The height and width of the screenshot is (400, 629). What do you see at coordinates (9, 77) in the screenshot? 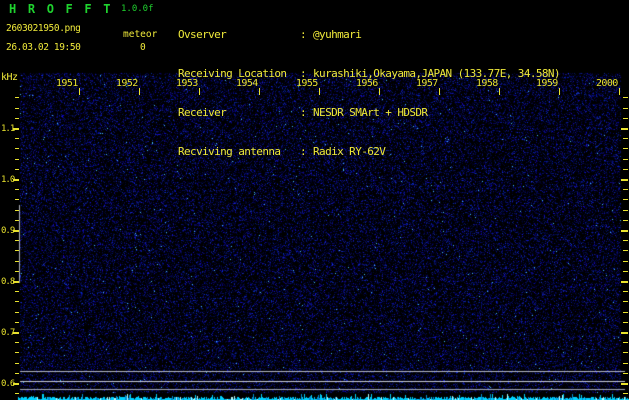
I see `freq-unit-label: kHz` at bounding box center [9, 77].